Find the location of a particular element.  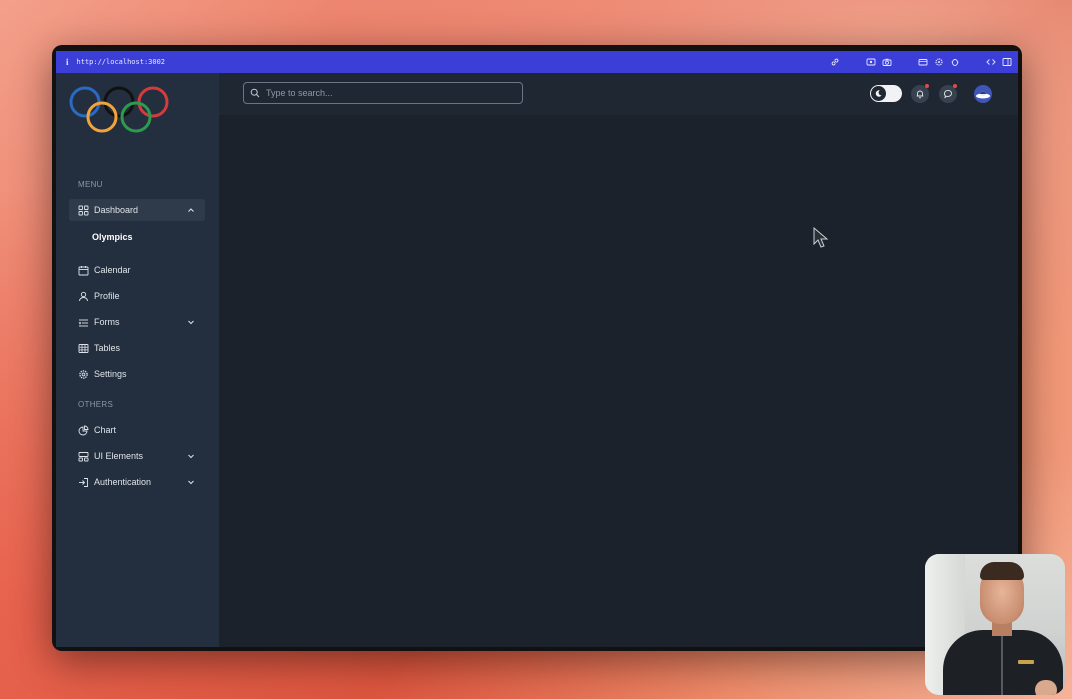

forms-icon is located at coordinates (83, 322).